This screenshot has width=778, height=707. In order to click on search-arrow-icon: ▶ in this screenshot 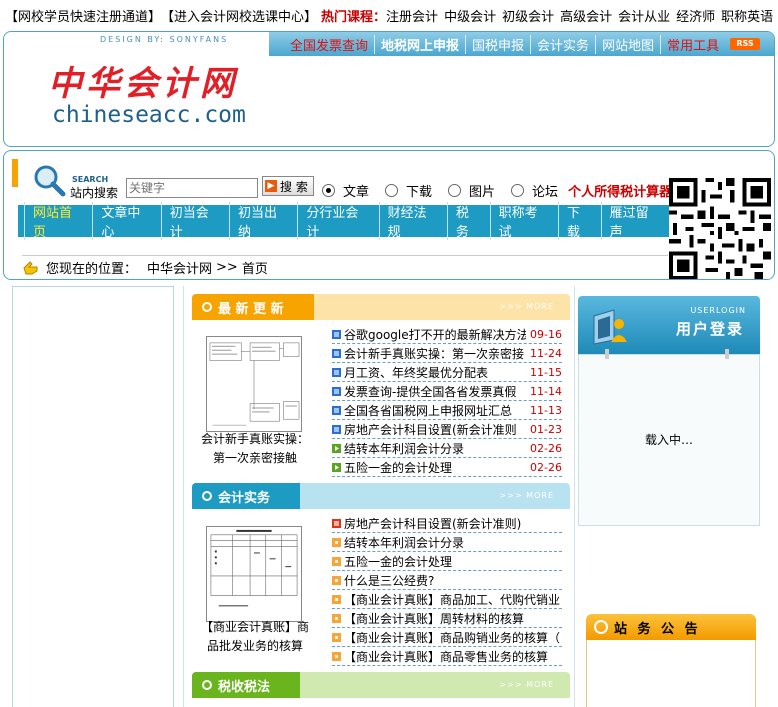, I will do `click(271, 186)`.